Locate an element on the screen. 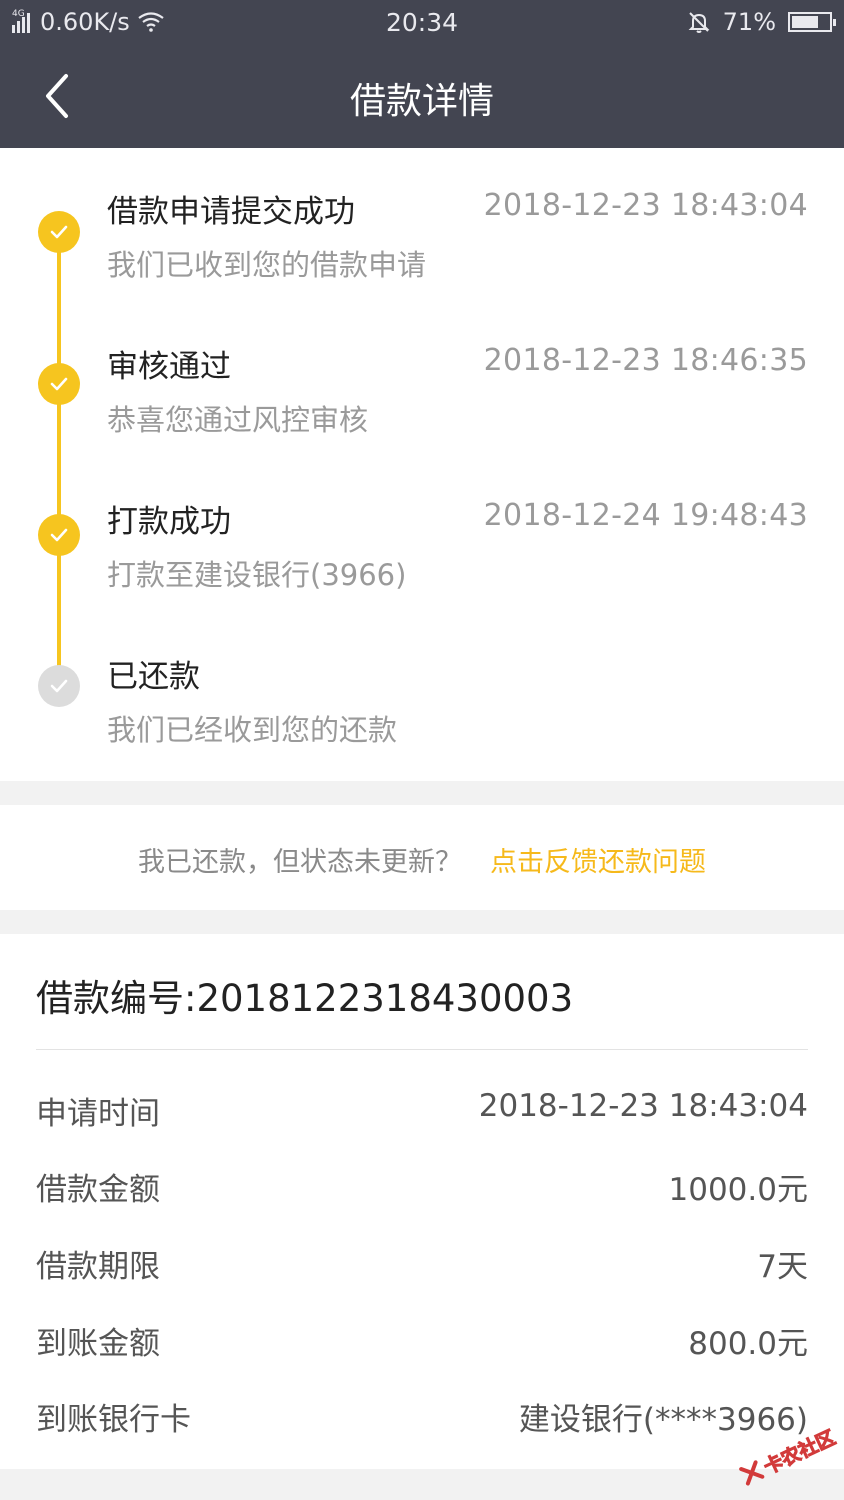 This screenshot has height=1500, width=844. status-right: 71% is located at coordinates (761, 22).